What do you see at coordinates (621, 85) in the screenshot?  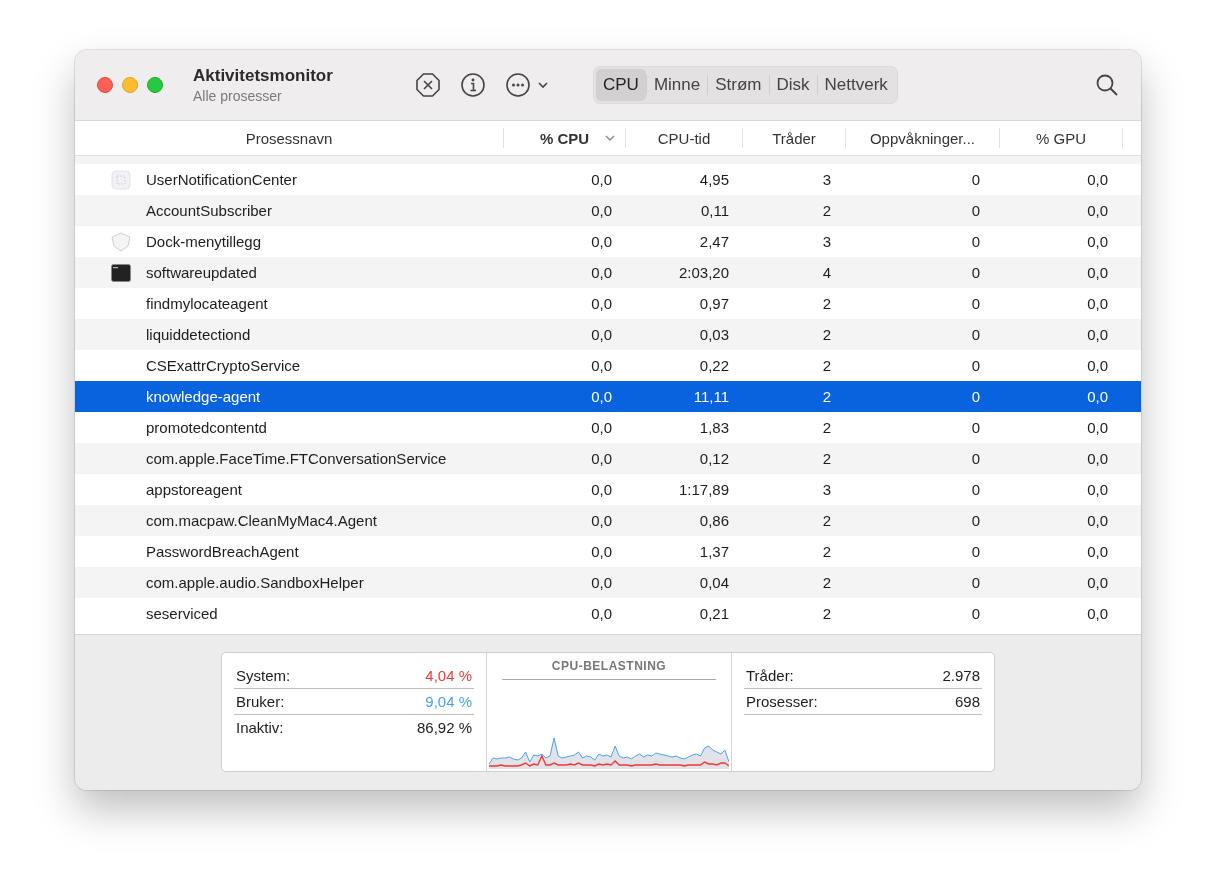 I see `view-tab: CPU` at bounding box center [621, 85].